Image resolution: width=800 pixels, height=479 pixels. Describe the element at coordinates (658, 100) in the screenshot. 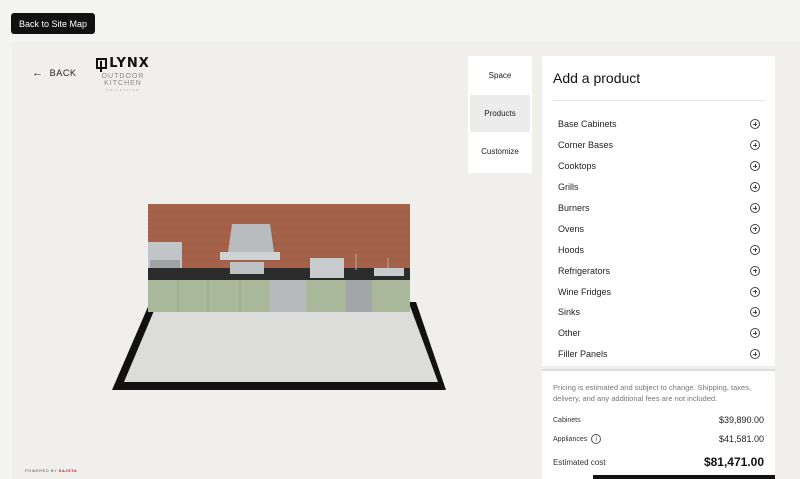

I see `divider` at that location.